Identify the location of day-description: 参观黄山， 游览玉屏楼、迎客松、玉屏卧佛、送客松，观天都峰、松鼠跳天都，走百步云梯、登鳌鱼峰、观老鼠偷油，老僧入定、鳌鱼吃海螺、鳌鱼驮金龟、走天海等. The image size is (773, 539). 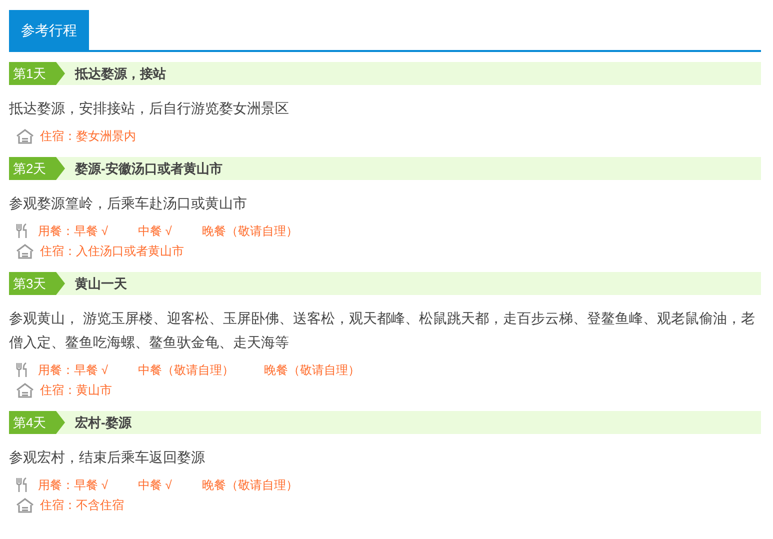
(382, 330).